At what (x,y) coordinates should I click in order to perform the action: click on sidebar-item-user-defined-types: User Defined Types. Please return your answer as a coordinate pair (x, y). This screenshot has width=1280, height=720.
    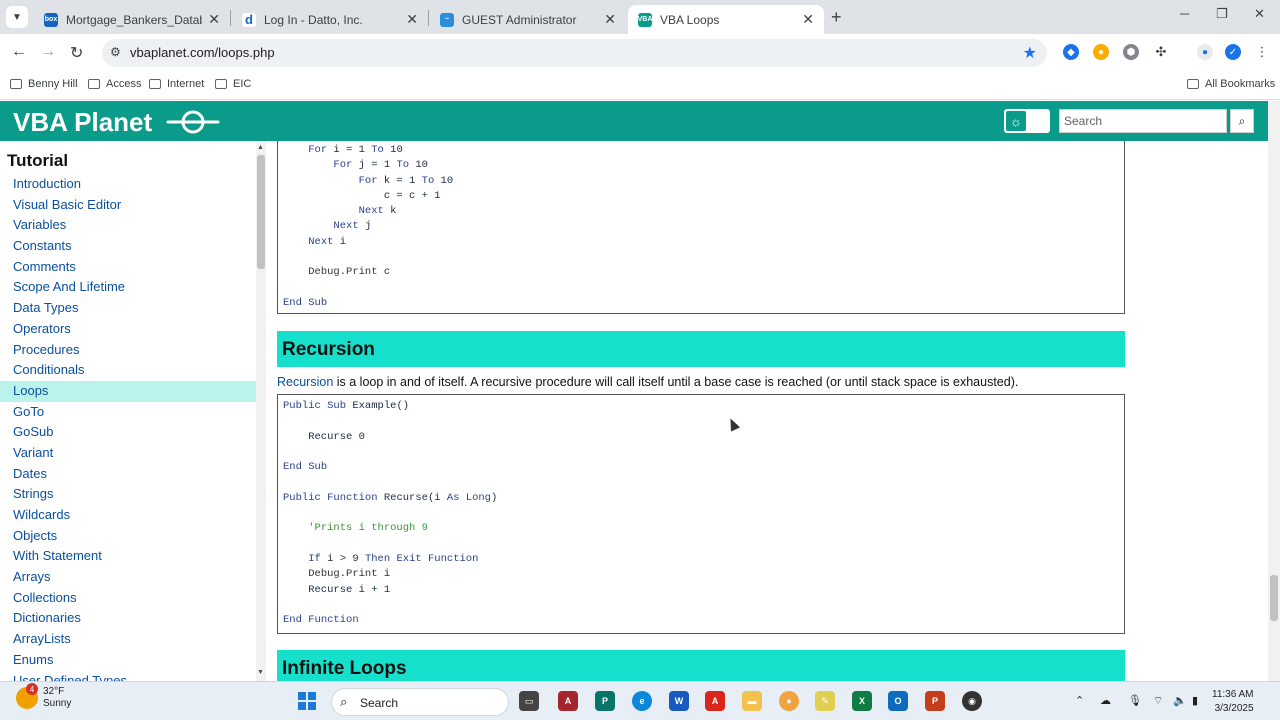
    Looking at the image, I should click on (128, 676).